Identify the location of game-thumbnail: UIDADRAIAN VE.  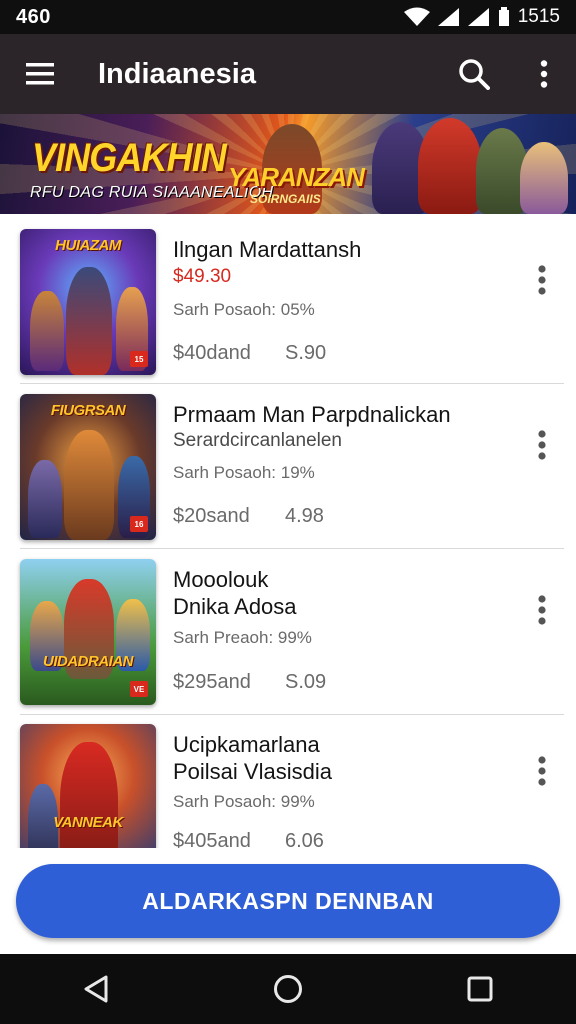
(88, 632).